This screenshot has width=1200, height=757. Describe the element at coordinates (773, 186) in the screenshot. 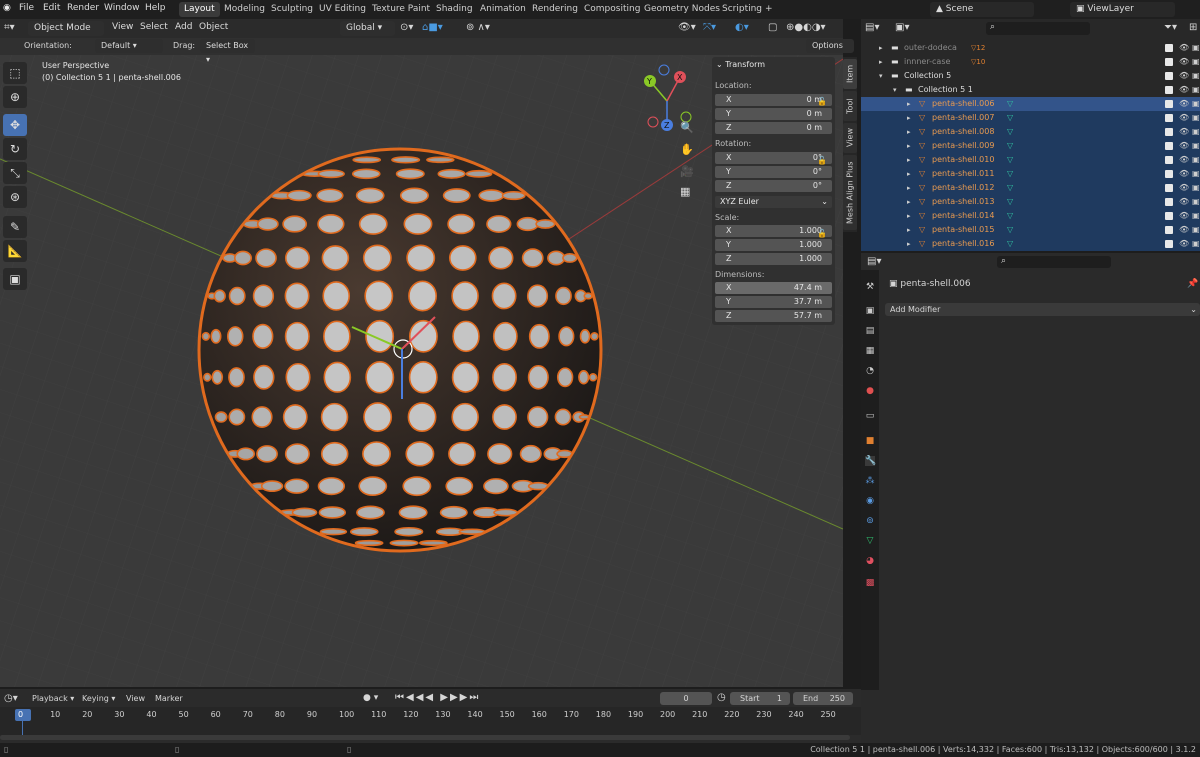

I see `rotation-z-field: Z 0°` at that location.